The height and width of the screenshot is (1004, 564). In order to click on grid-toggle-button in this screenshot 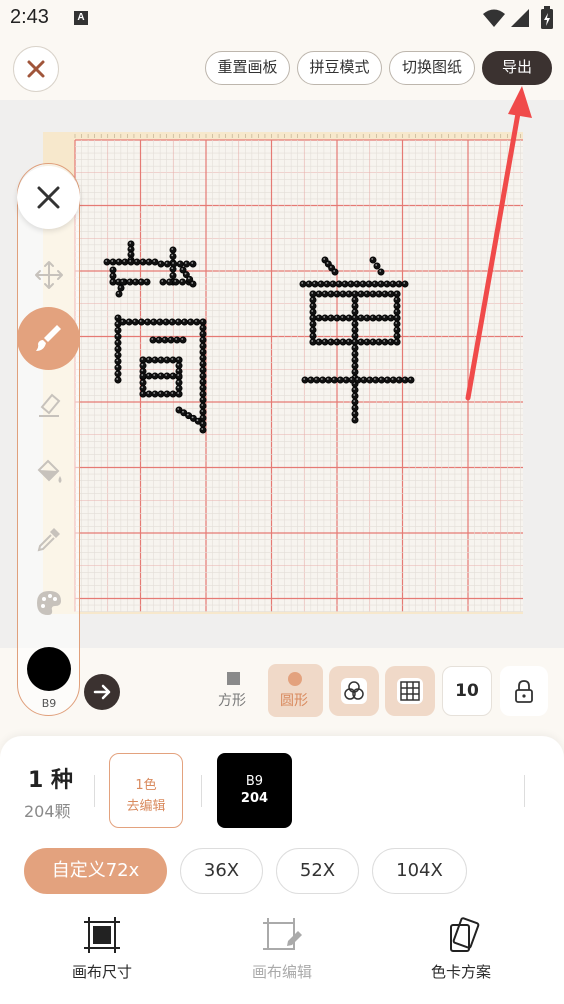, I will do `click(410, 691)`.